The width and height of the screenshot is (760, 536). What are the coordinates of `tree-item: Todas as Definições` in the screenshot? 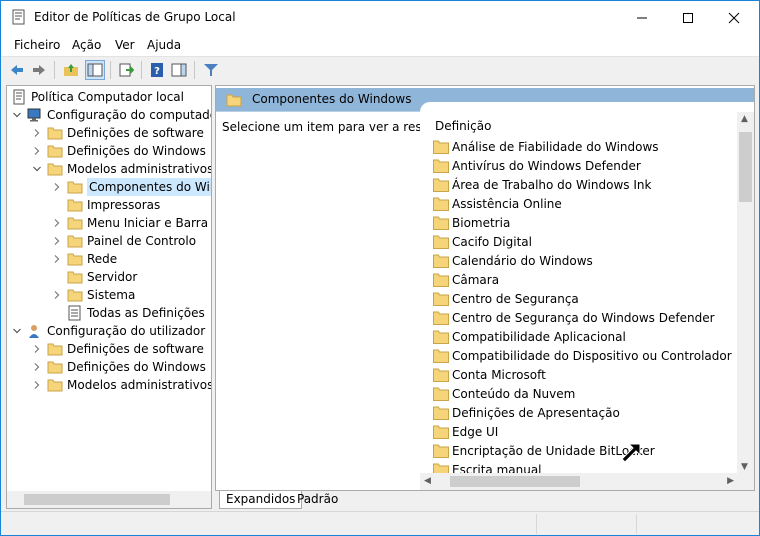 It's located at (109, 313).